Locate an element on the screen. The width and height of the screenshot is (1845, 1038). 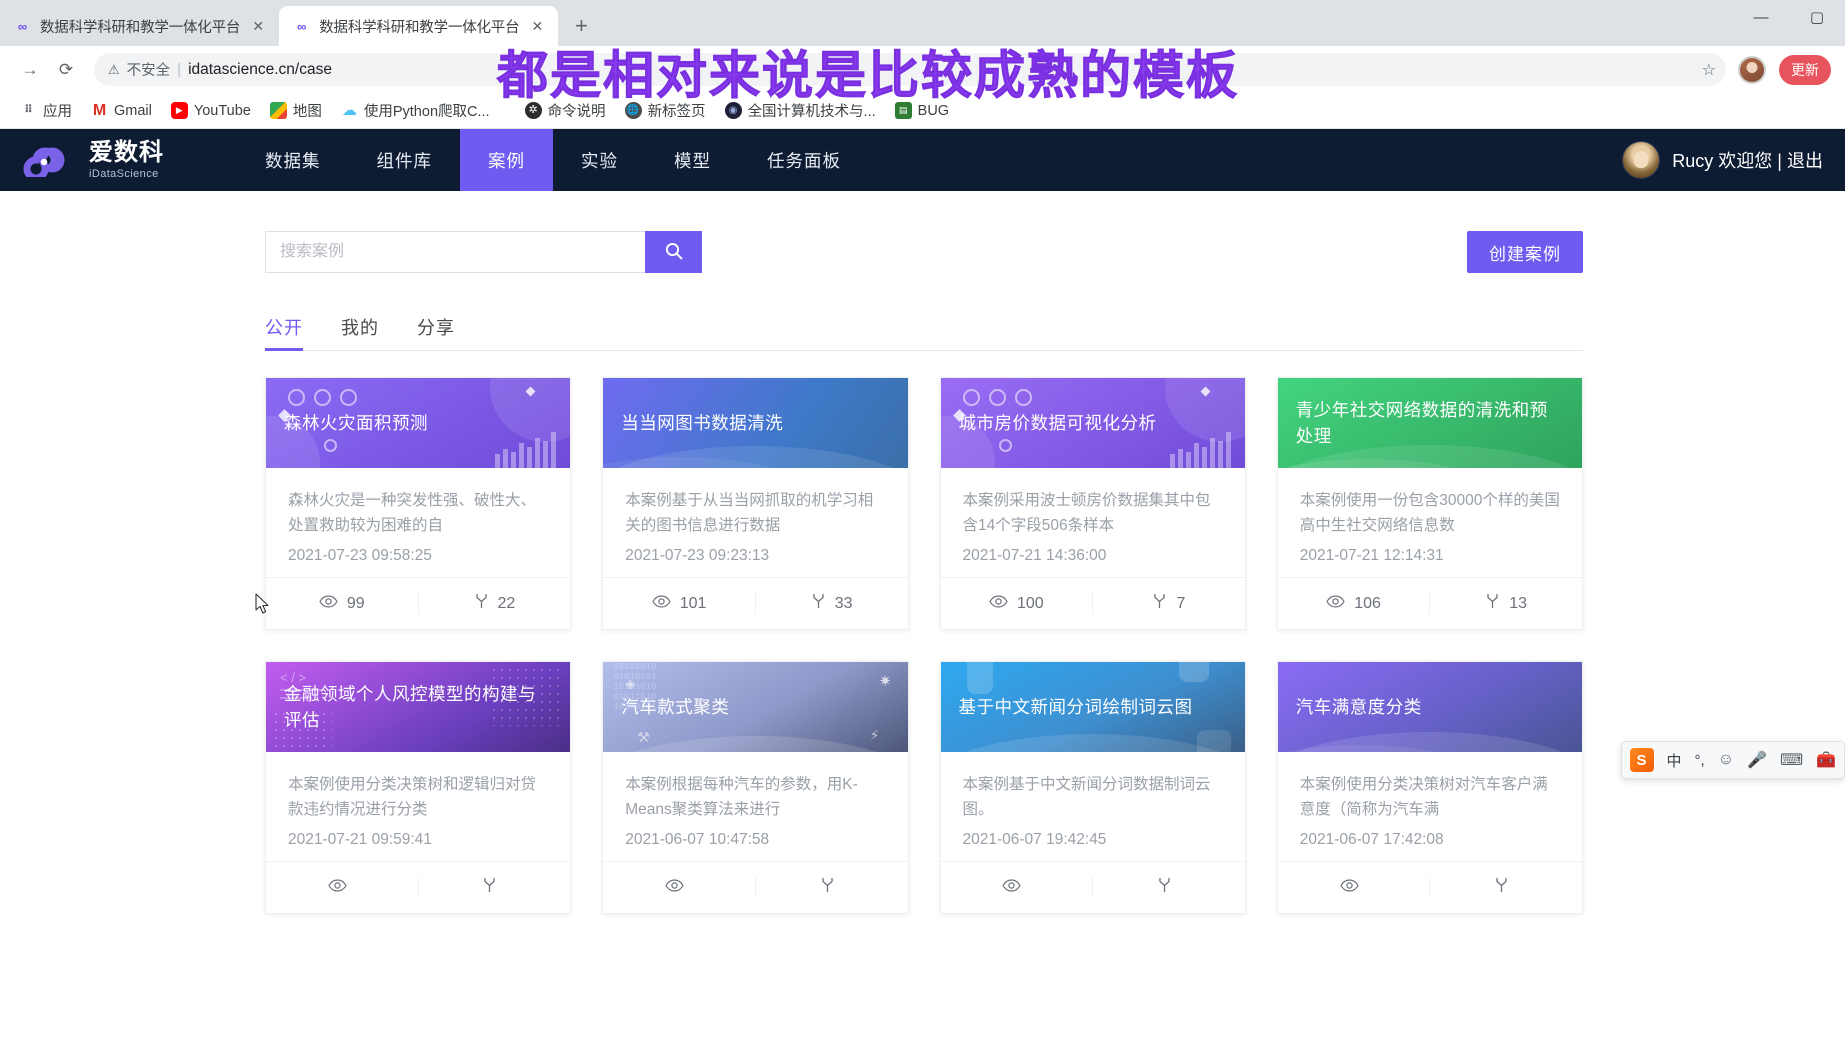
search-button is located at coordinates (673, 252).